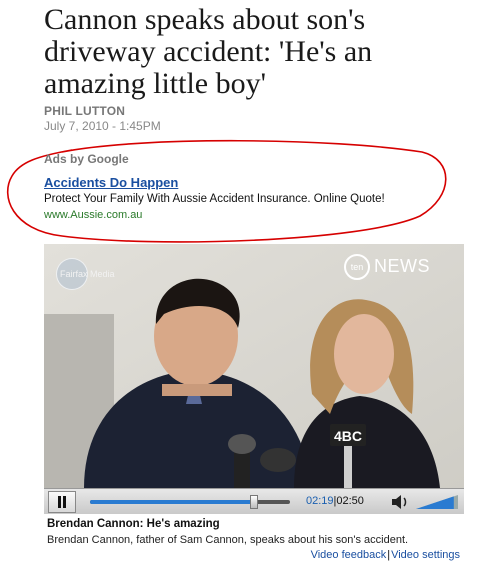 Image resolution: width=478 pixels, height=578 pixels. Describe the element at coordinates (400, 502) in the screenshot. I see `speaker-icon` at that location.